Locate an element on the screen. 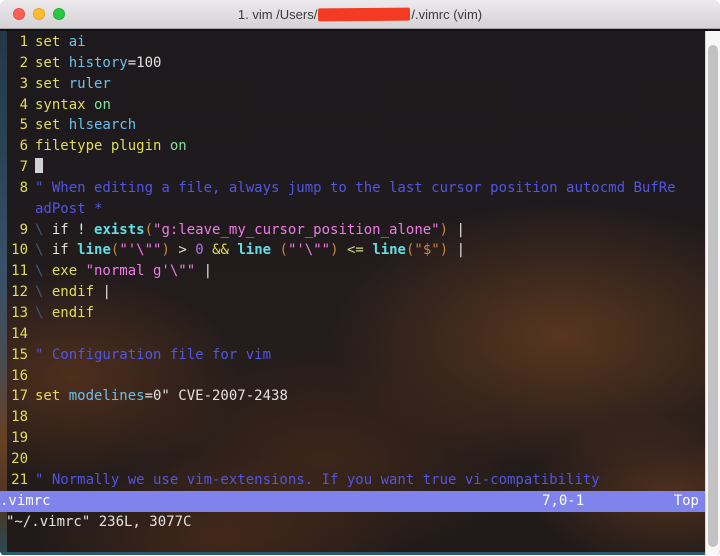 This screenshot has width=720, height=556. statusline-ruler: 7,0-1 is located at coordinates (563, 501).